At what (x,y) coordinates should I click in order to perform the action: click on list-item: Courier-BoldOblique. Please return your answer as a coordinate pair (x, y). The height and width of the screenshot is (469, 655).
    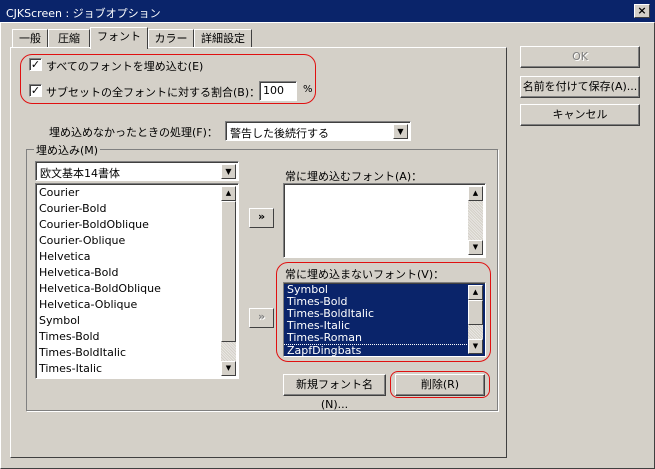
    Looking at the image, I should click on (128, 225).